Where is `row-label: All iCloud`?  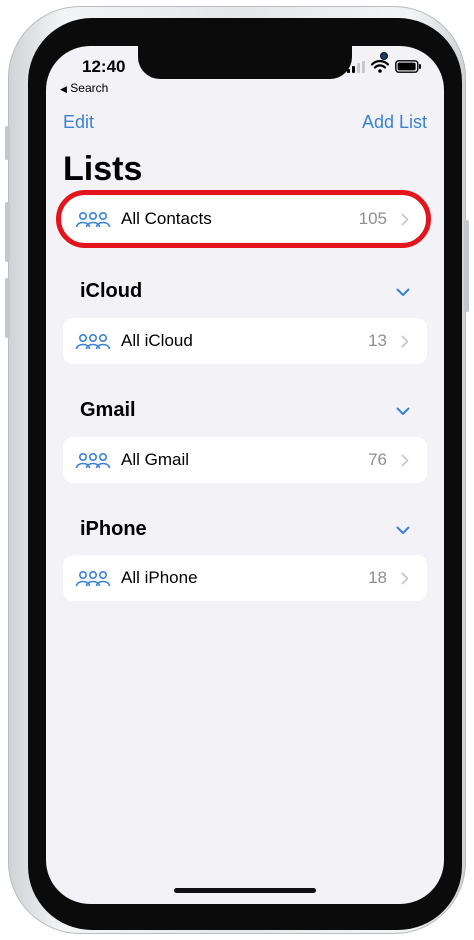
row-label: All iCloud is located at coordinates (157, 340).